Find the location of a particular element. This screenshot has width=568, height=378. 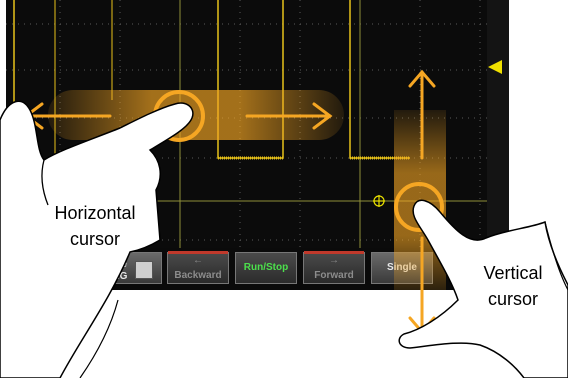

crosshair-icon is located at coordinates (379, 201).